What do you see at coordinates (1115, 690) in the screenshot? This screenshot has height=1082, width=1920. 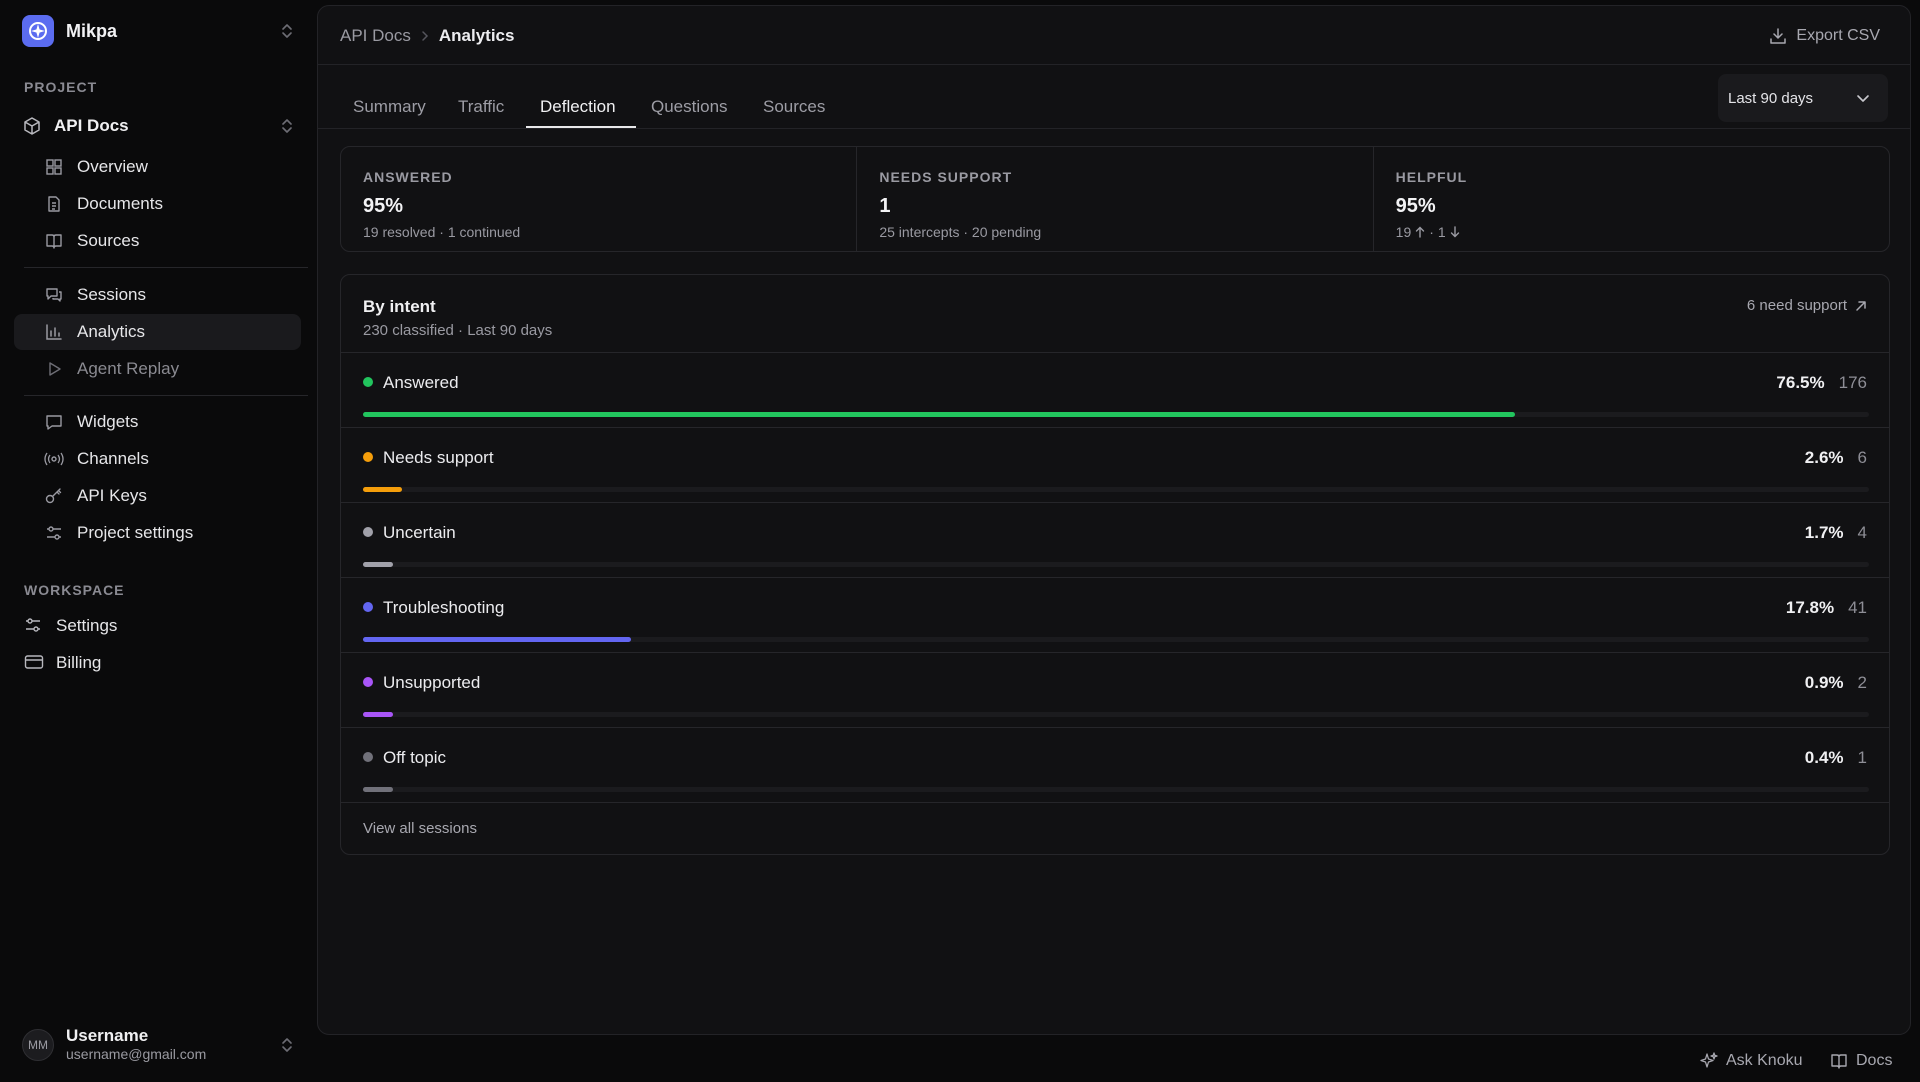 I see `intent-row: Unsupported 0.9% 2` at bounding box center [1115, 690].